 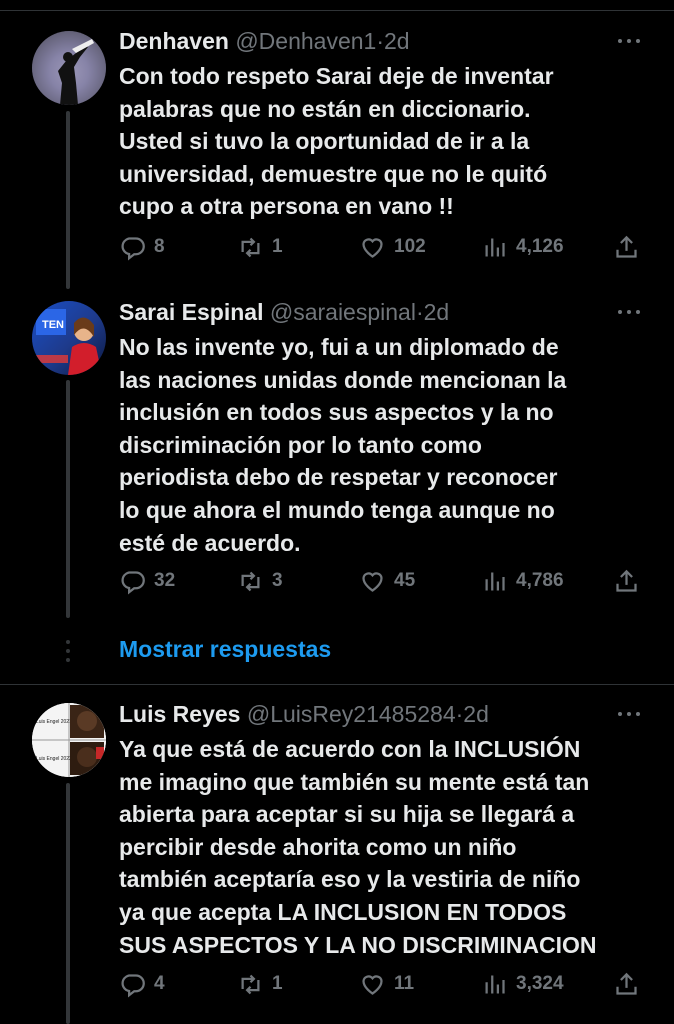 I want to click on tweet-actions: 32 3 45 4,786, so click(x=384, y=581).